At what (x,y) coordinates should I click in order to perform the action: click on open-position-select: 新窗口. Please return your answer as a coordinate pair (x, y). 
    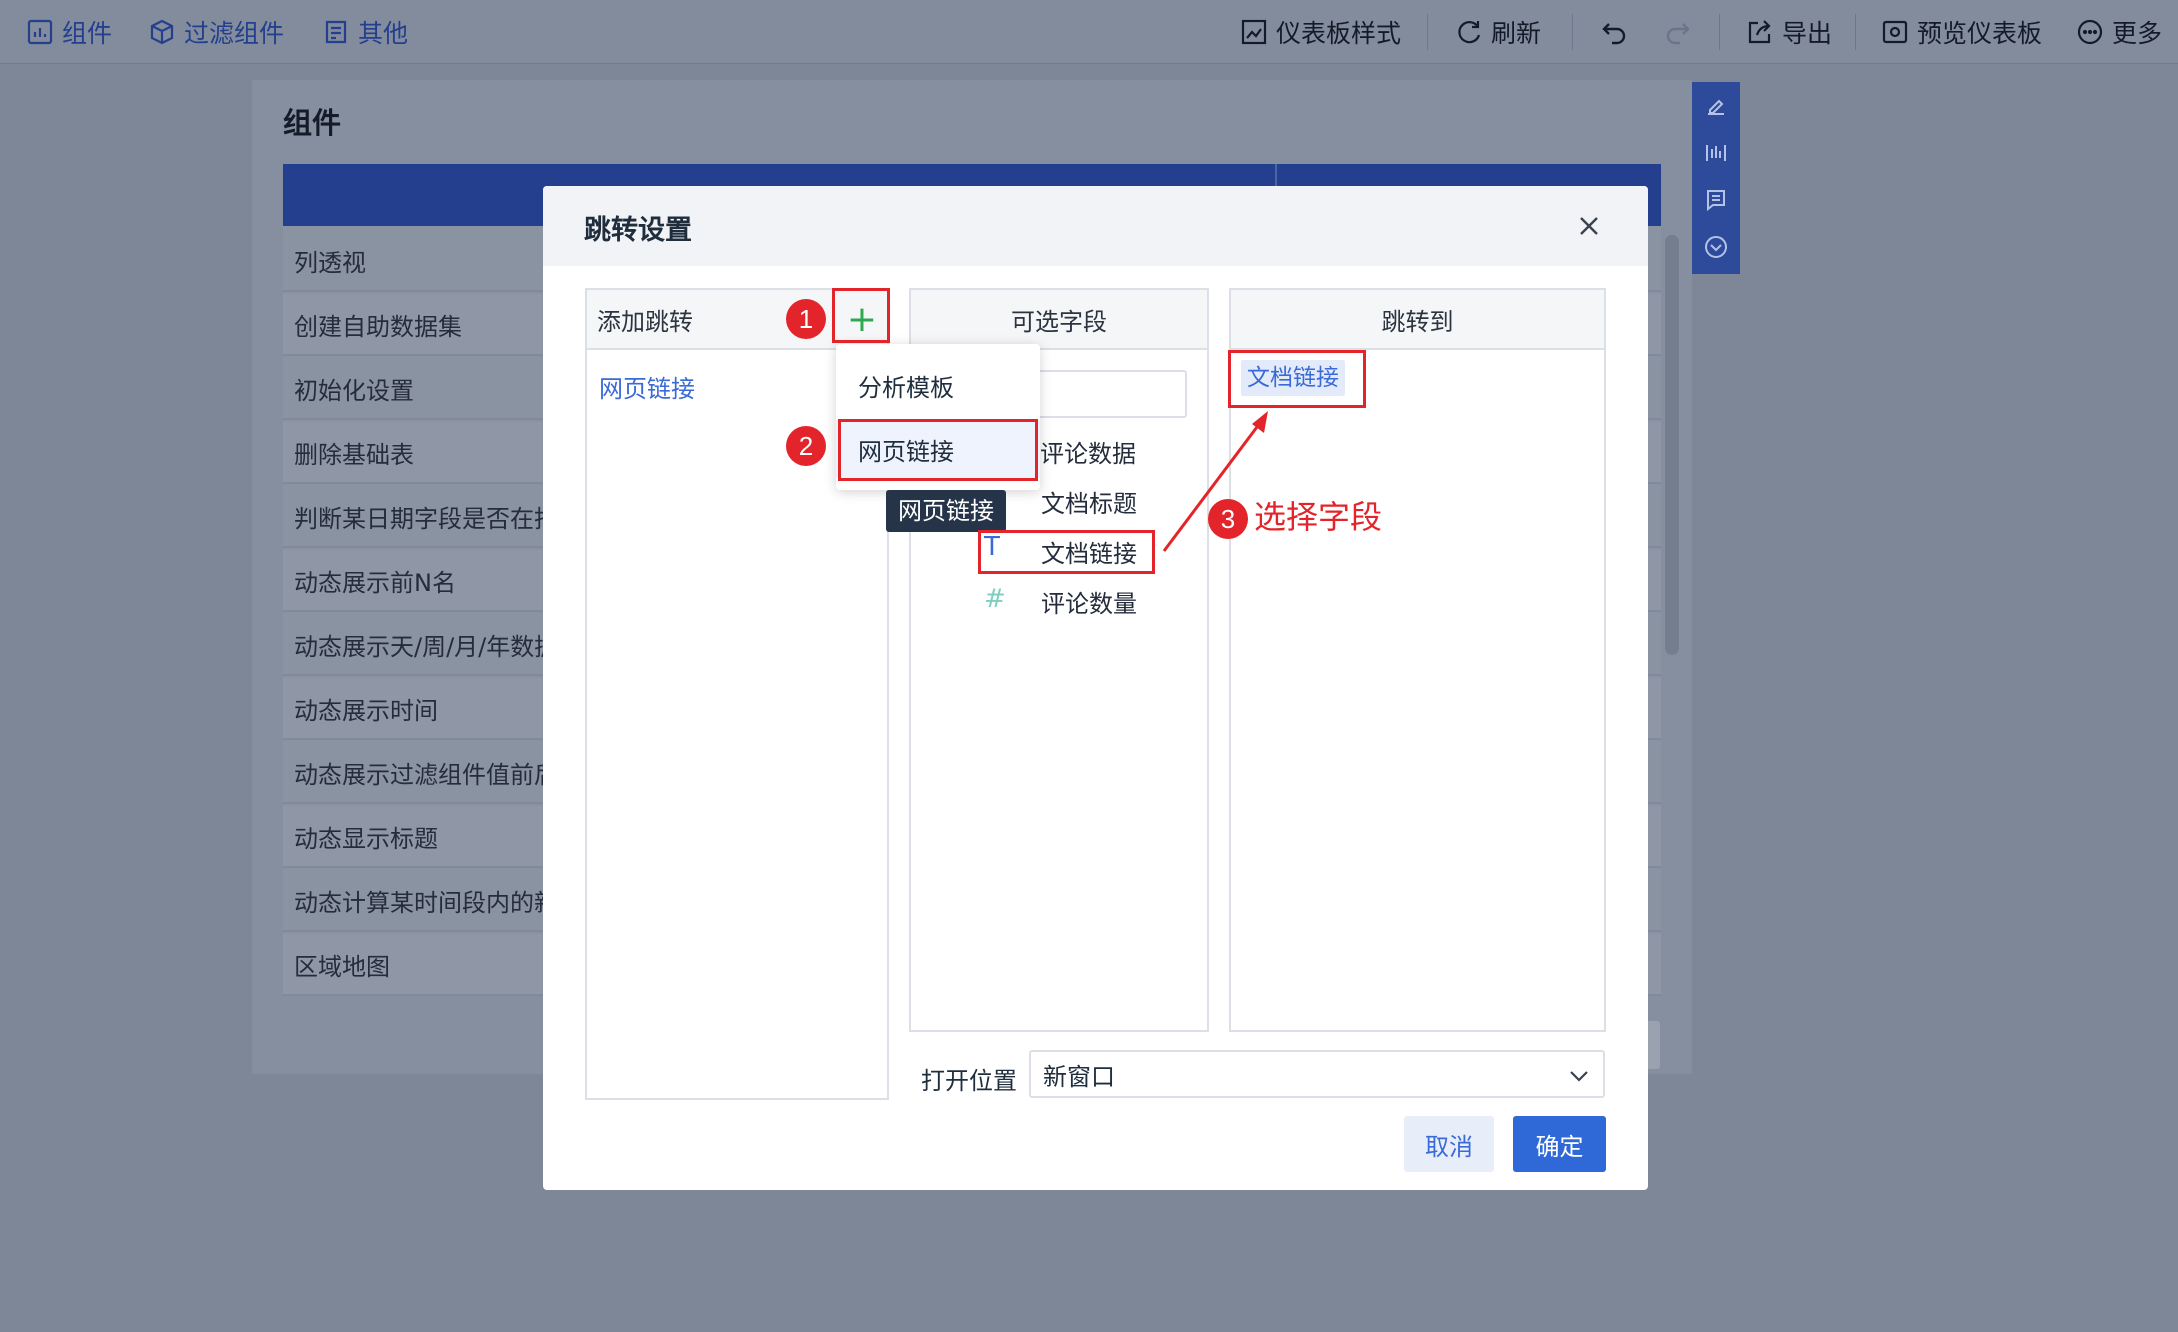
    Looking at the image, I should click on (1317, 1074).